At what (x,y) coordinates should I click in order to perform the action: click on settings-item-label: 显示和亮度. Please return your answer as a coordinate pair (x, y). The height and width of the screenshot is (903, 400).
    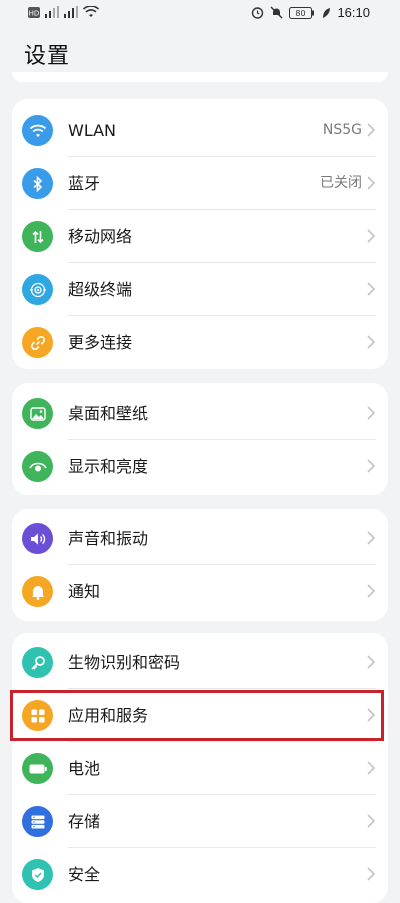
    Looking at the image, I should click on (108, 466).